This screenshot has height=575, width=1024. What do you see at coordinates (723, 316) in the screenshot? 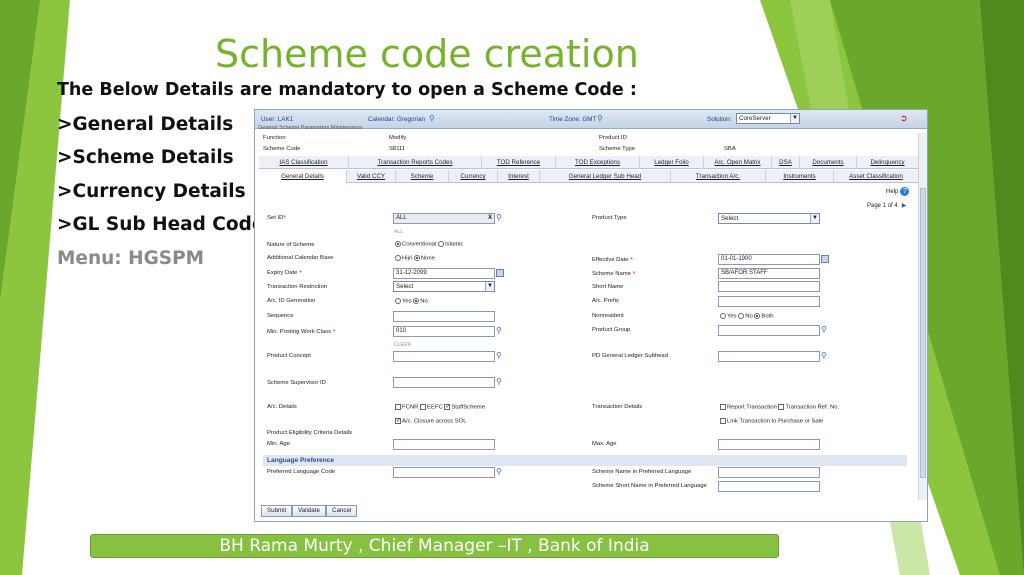
I see `nonresident-yes-radio` at bounding box center [723, 316].